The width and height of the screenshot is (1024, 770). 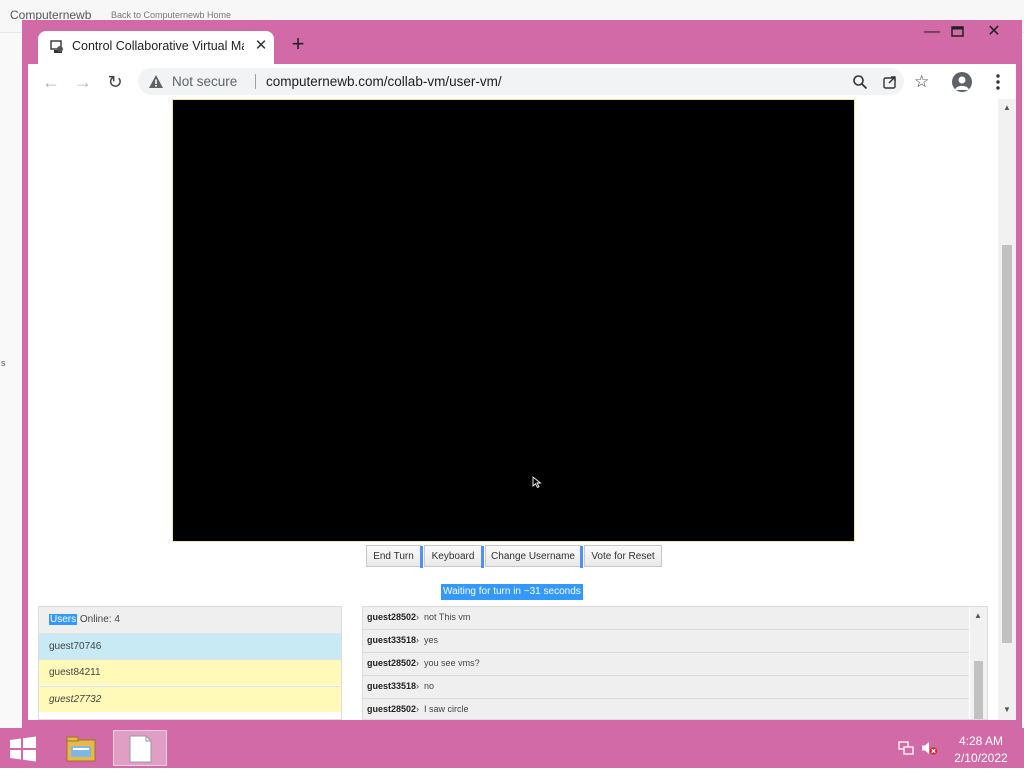 I want to click on volume-muted-icon, so click(x=929, y=748).